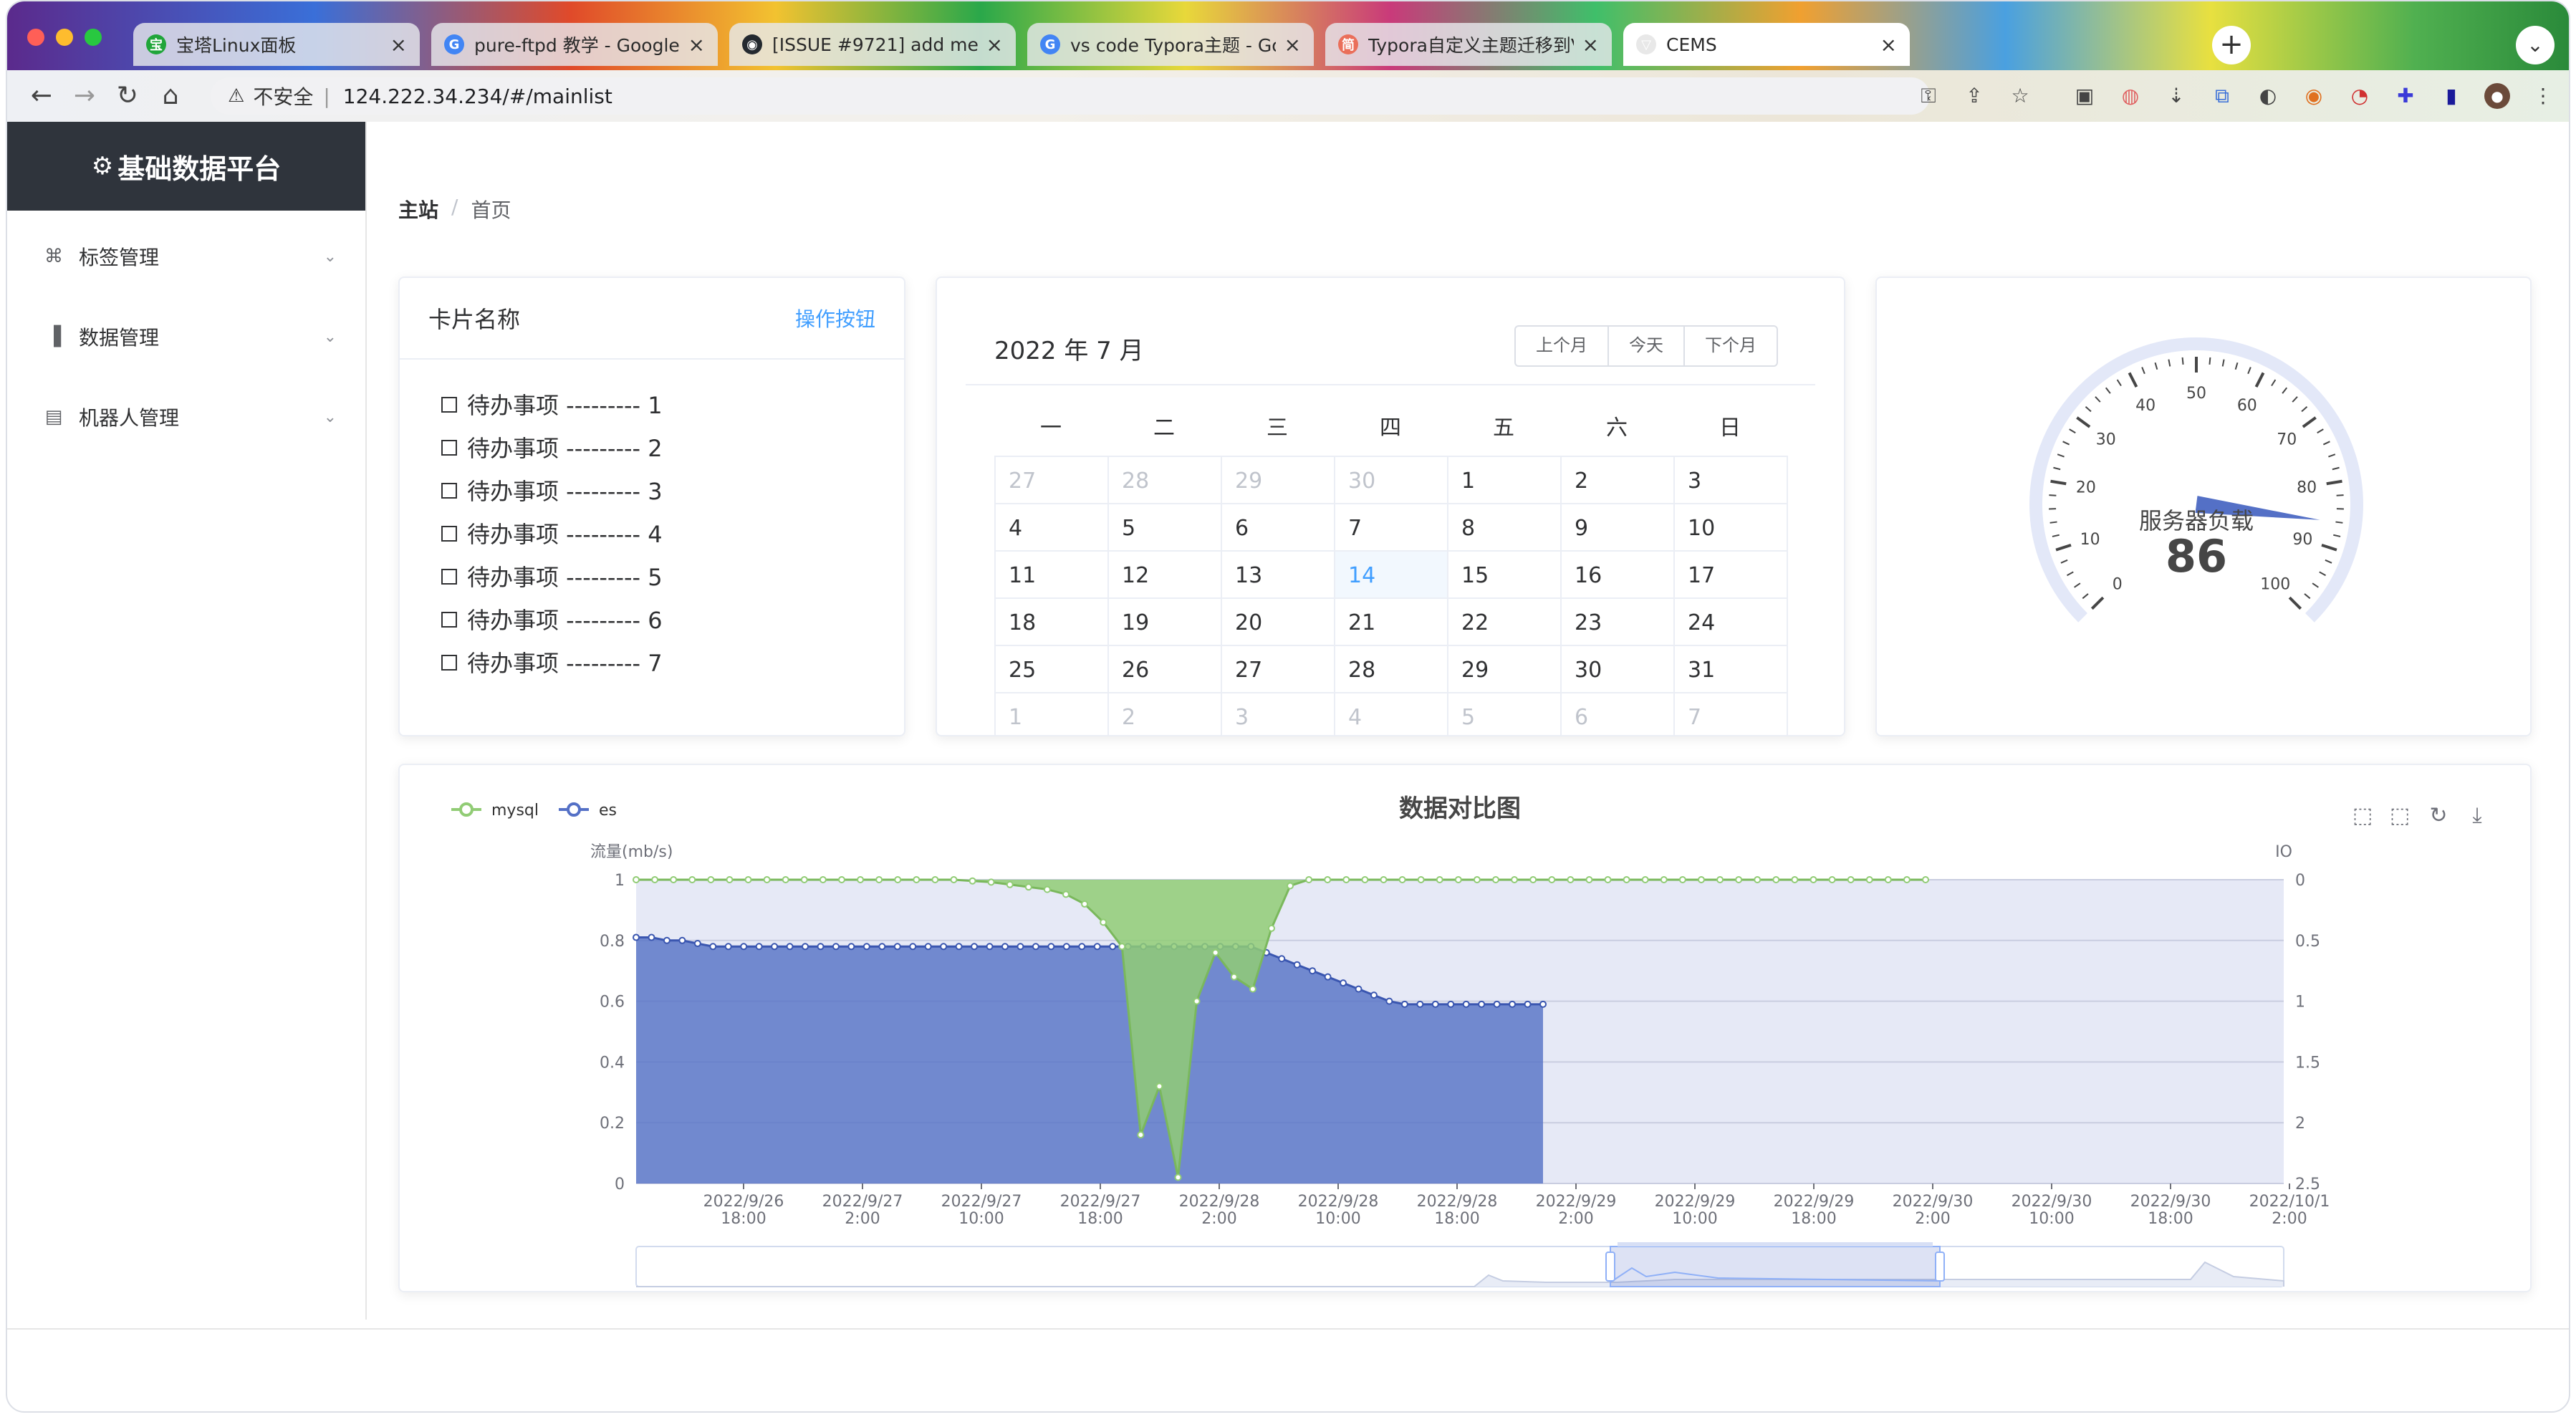 The width and height of the screenshot is (2576, 1417). I want to click on sidebar-item-data: ▐ 数据管理 ⌄, so click(186, 337).